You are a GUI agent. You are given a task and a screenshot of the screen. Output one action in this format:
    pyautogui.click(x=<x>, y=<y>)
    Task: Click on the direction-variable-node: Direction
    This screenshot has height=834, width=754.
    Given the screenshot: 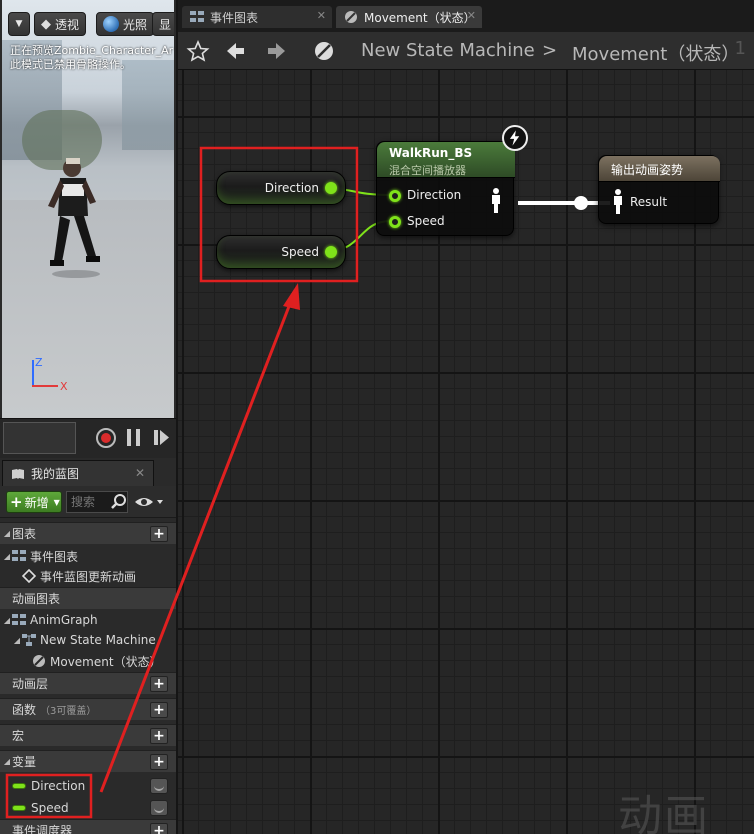 What is the action you would take?
    pyautogui.click(x=281, y=188)
    